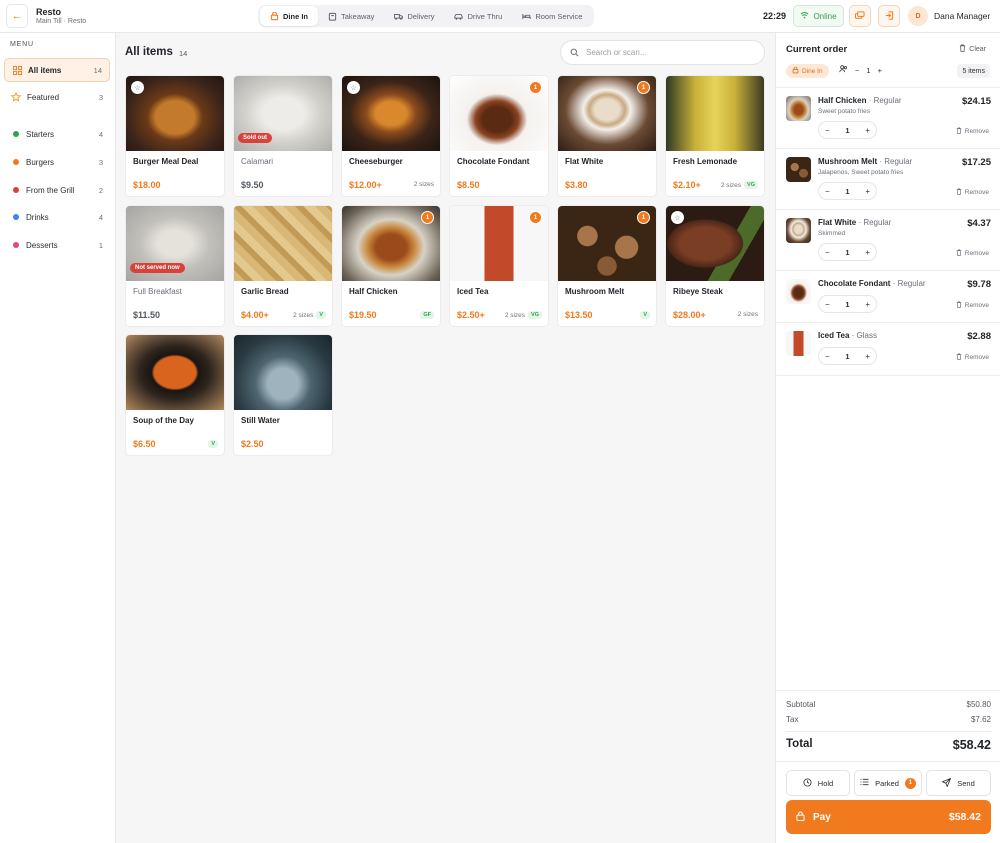 Image resolution: width=1000 pixels, height=843 pixels. I want to click on product-card-soup-of-the-day: Soup of the Day $6.50 V, so click(175, 395).